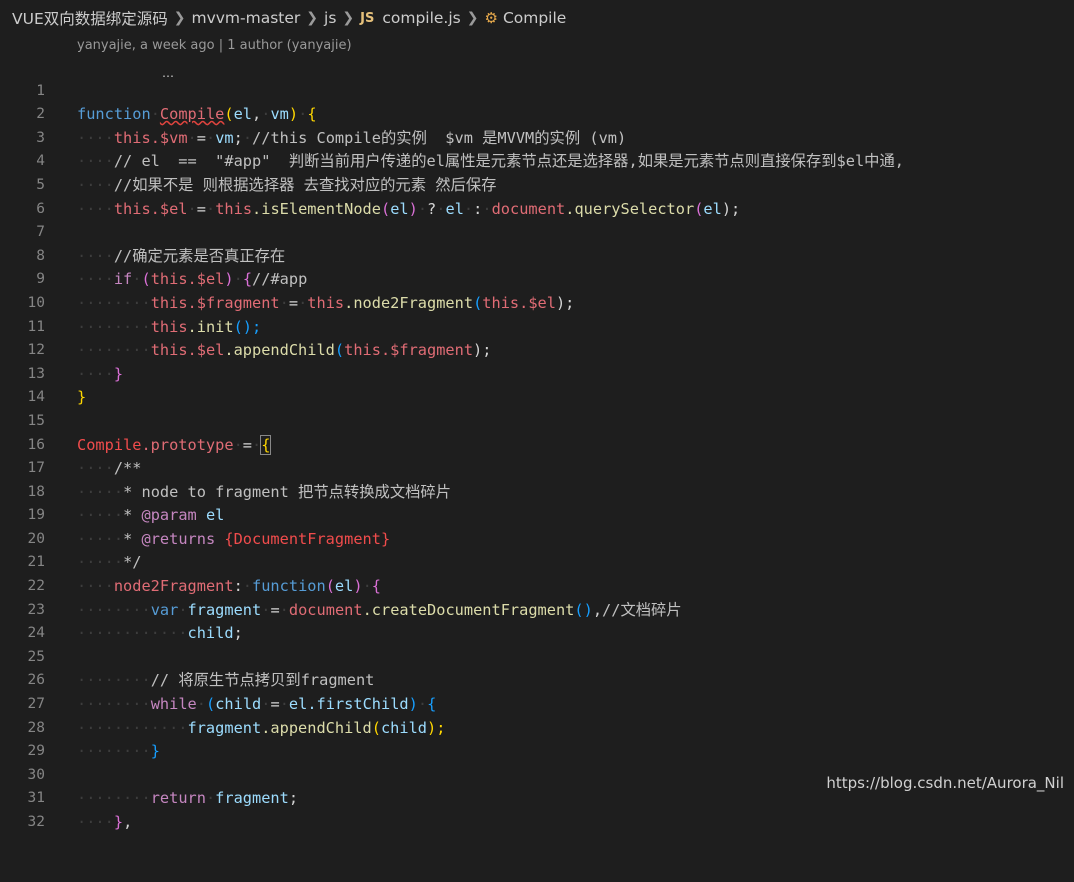  I want to click on code-line: 25 ········// 将原生节点拷贝到fragment, so click(537, 656).